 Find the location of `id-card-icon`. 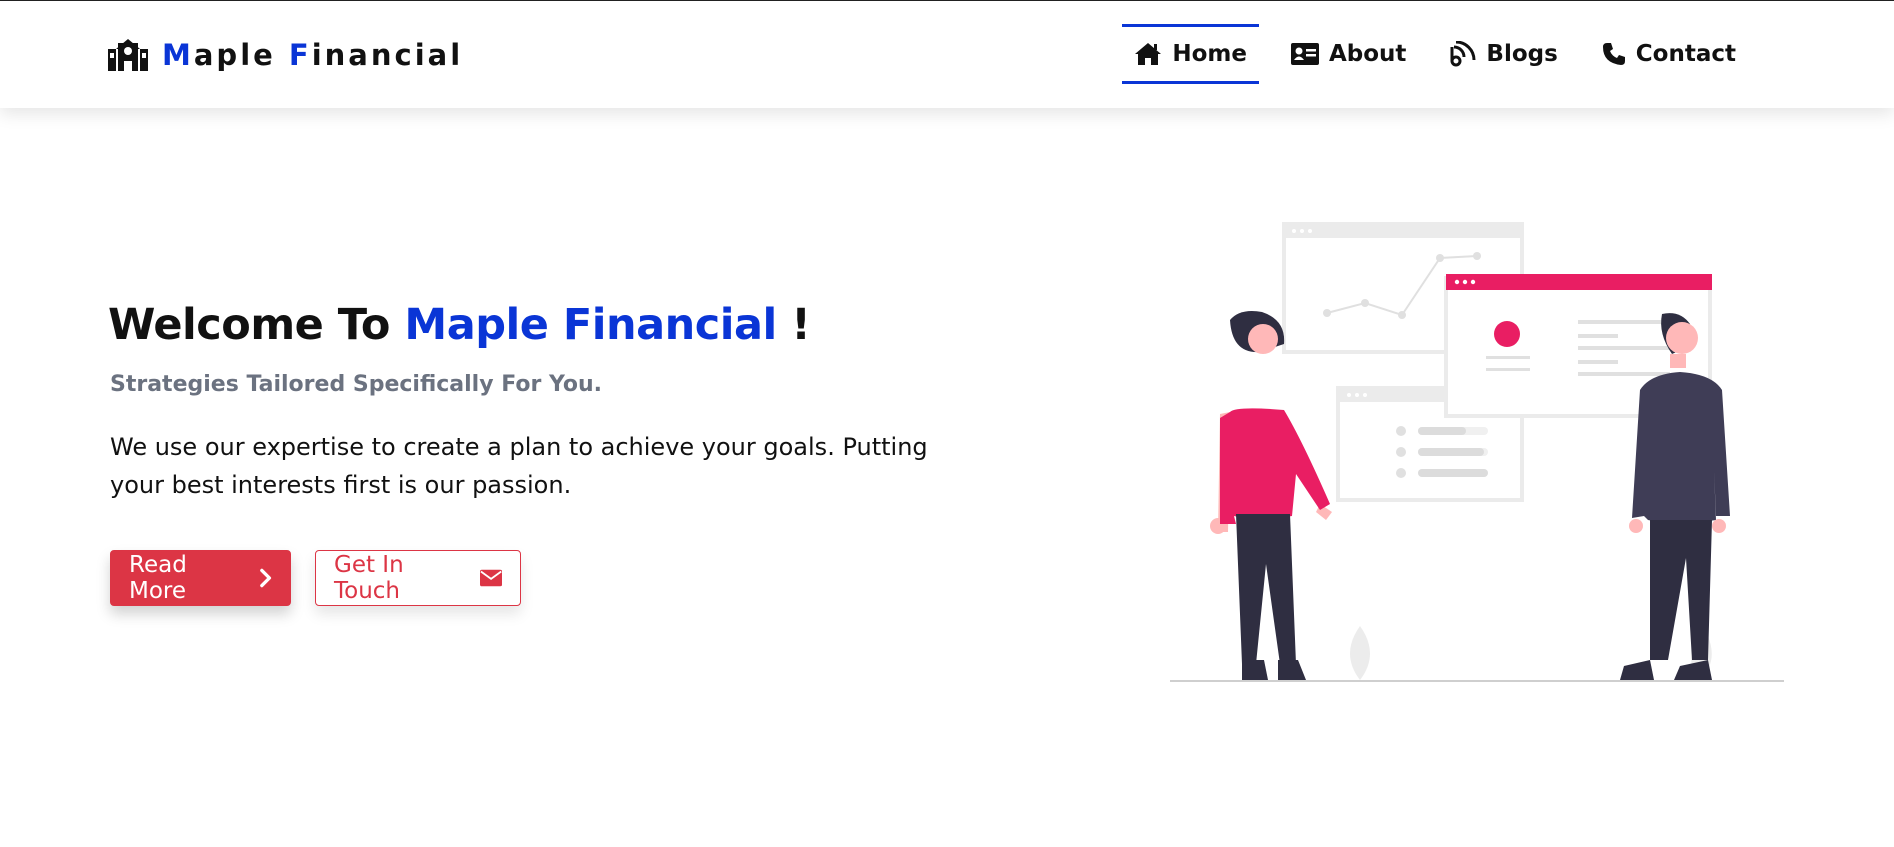

id-card-icon is located at coordinates (1304, 54).